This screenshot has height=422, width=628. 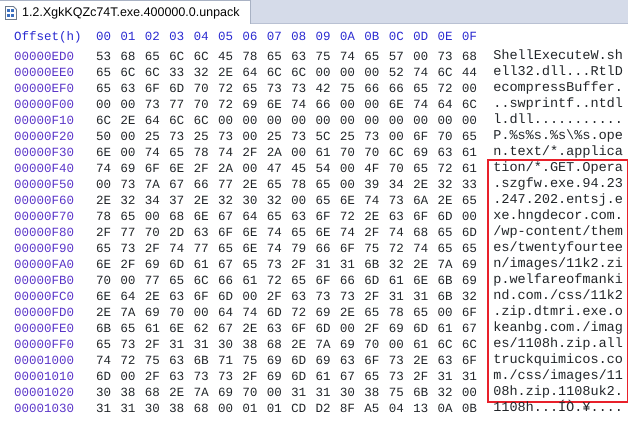 What do you see at coordinates (372, 153) in the screenshot?
I see `hex-byte: 70` at bounding box center [372, 153].